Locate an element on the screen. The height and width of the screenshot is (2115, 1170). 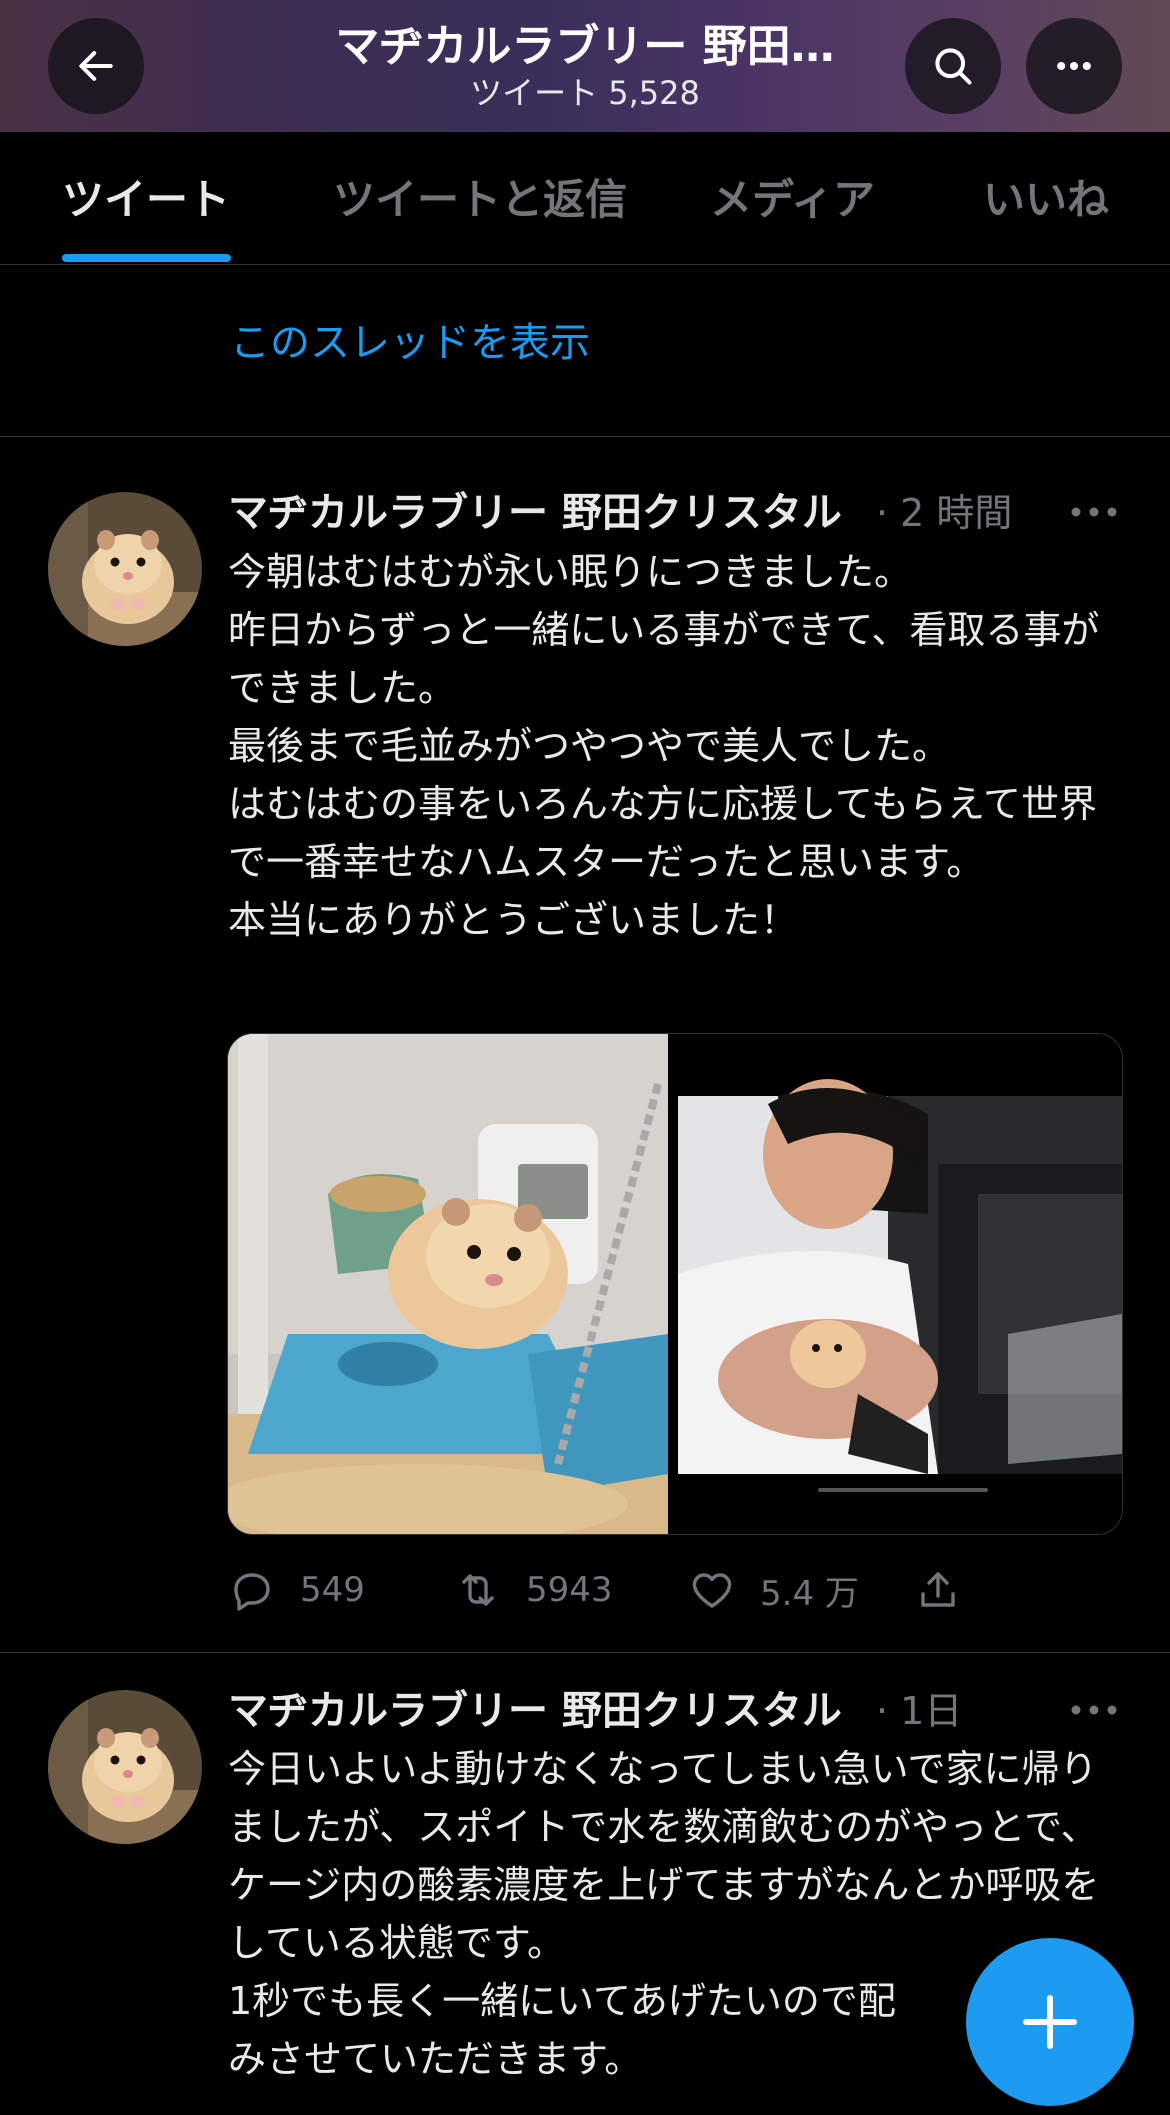
active-tab-indicator is located at coordinates (146, 258).